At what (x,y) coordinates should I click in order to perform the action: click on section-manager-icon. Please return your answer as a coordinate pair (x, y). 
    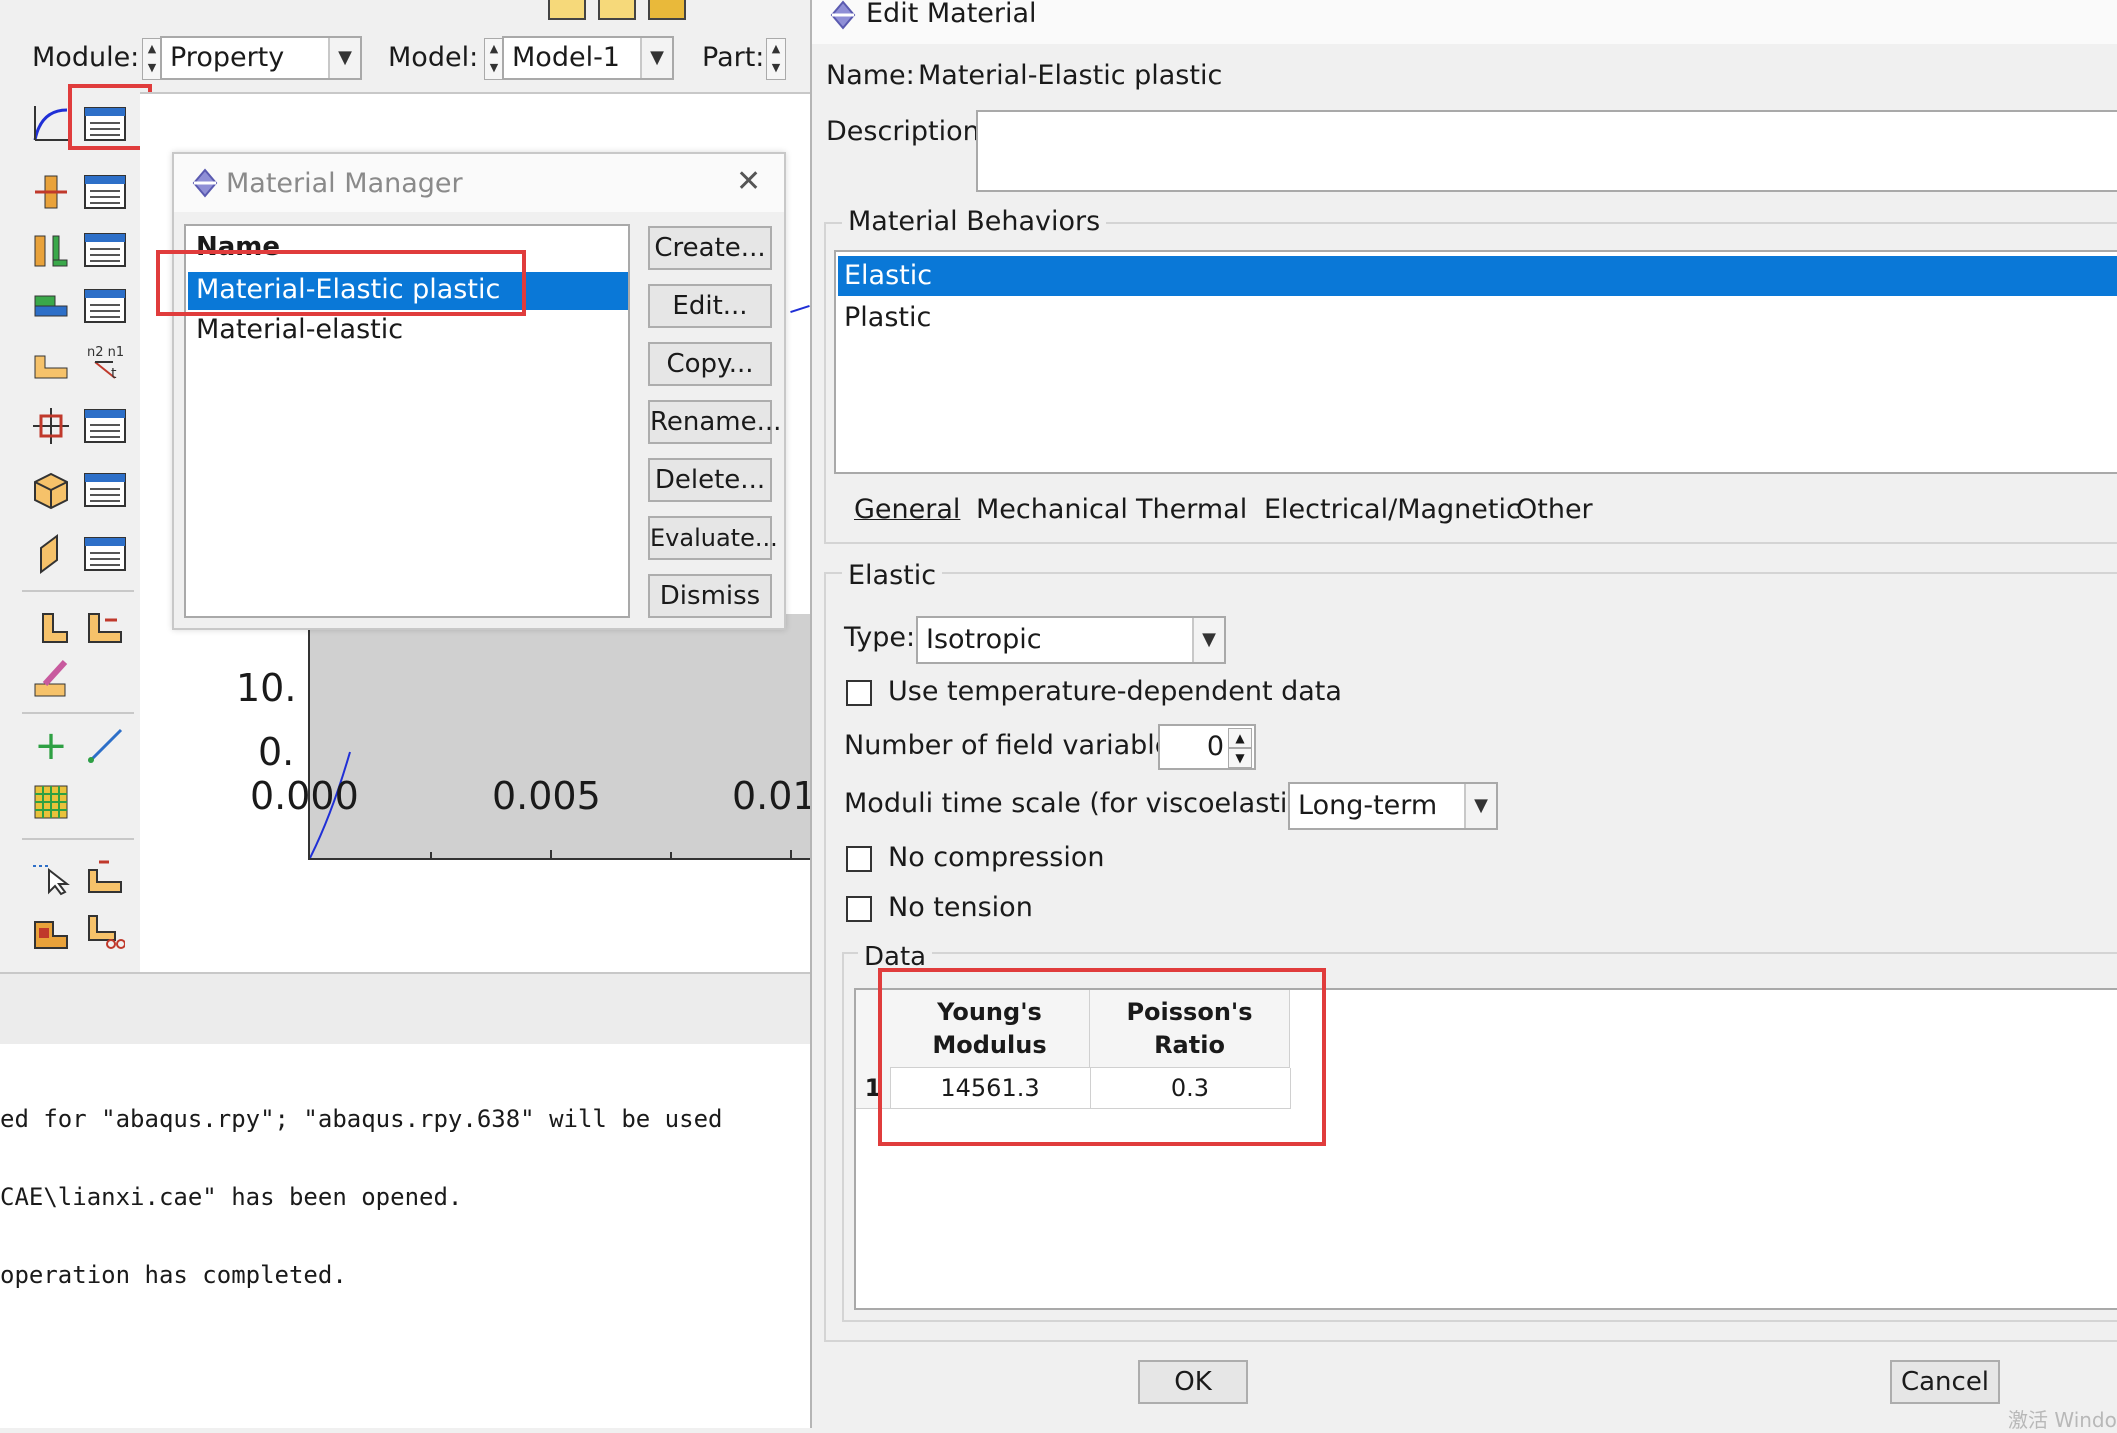
    Looking at the image, I should click on (105, 192).